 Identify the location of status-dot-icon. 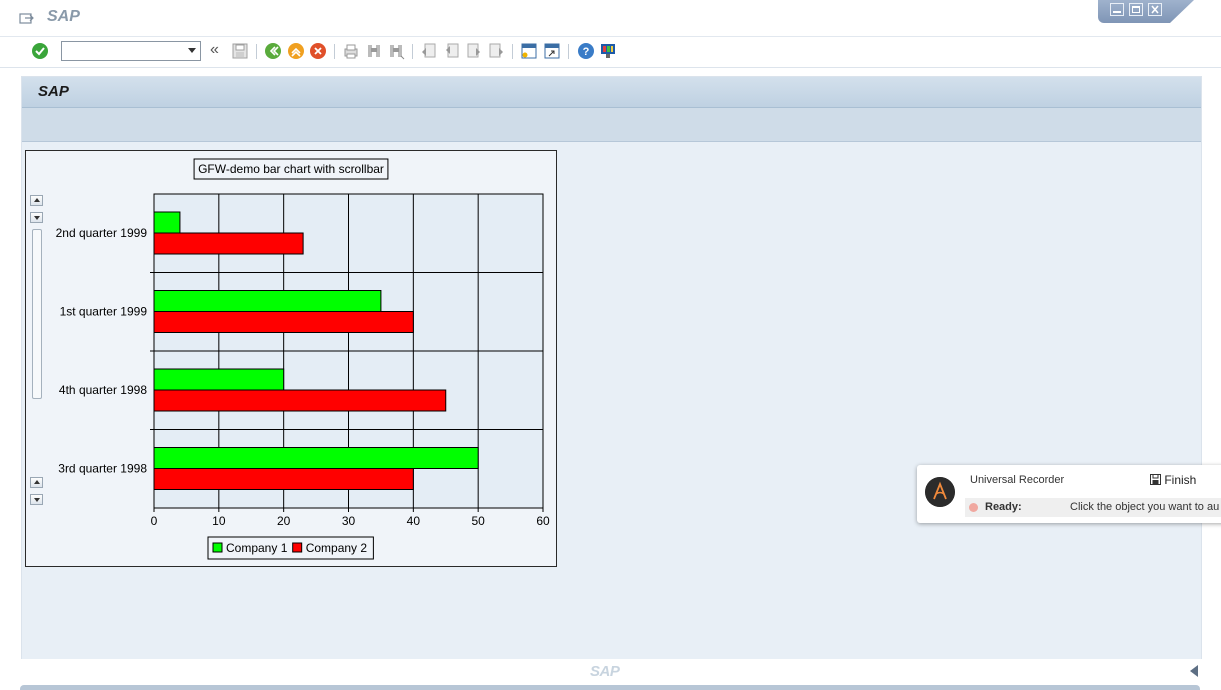
(973, 507).